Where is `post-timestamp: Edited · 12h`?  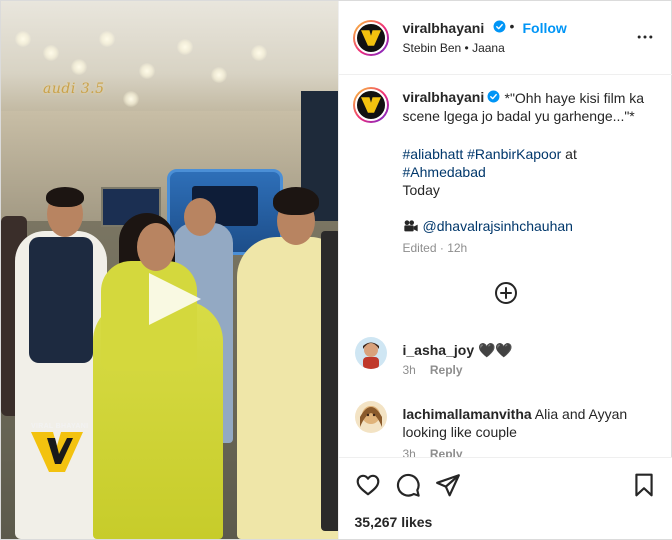
post-timestamp: Edited · 12h is located at coordinates (435, 248).